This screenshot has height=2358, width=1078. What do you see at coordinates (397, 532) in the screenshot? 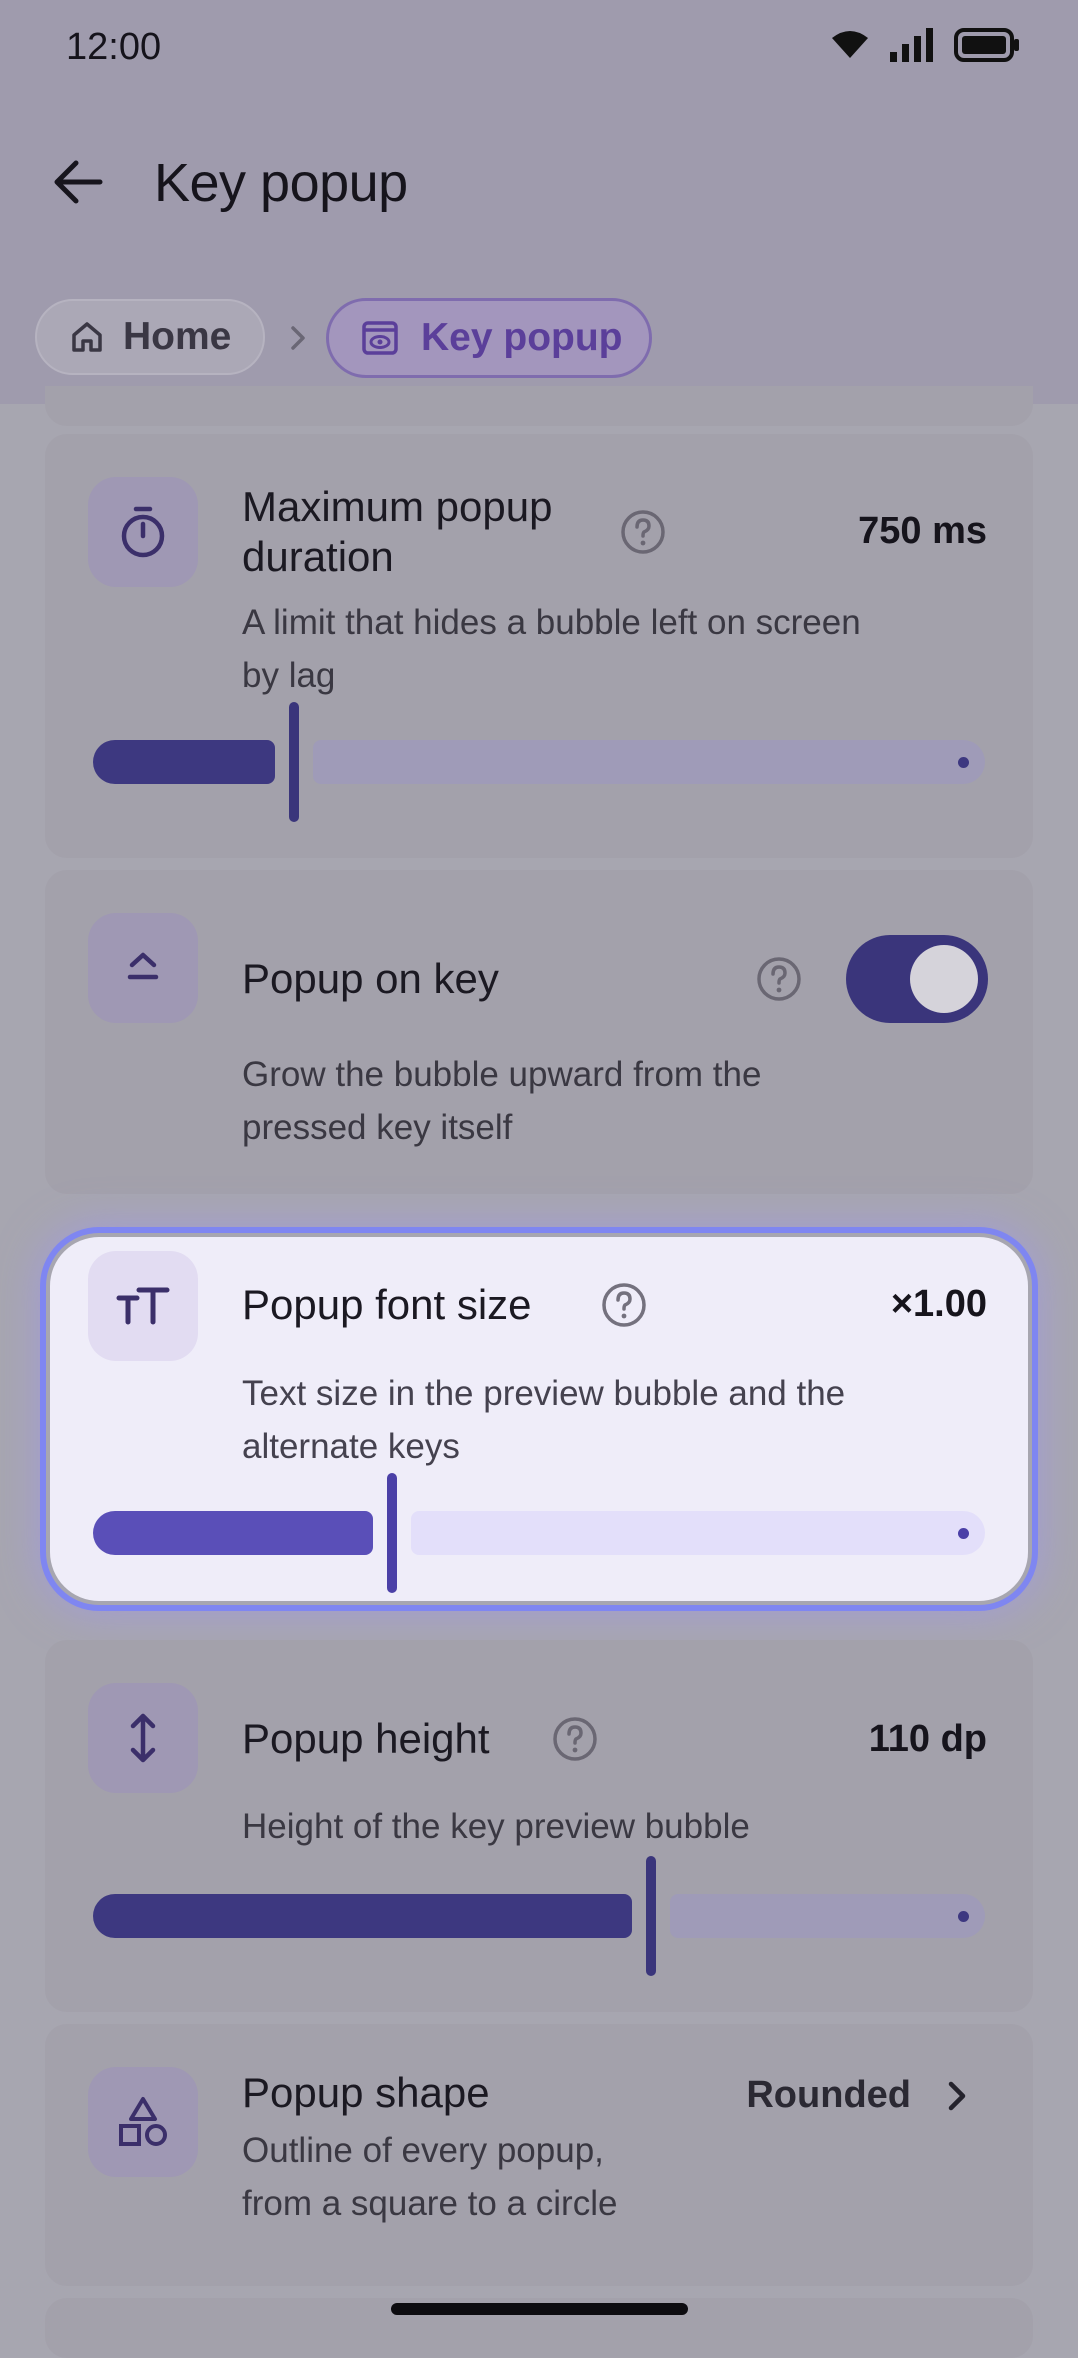
I see `setting-title: Maximum popup duration` at bounding box center [397, 532].